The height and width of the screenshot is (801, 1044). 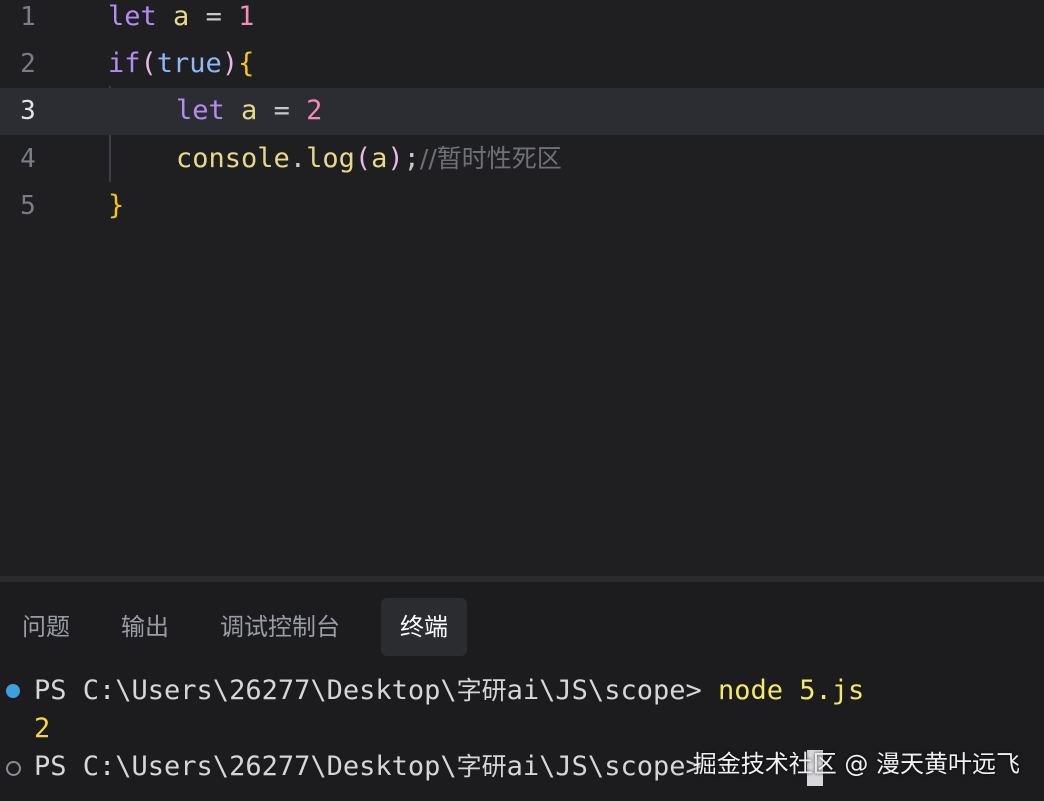 What do you see at coordinates (522, 23) in the screenshot?
I see `code-line-1: 1 let a = 1` at bounding box center [522, 23].